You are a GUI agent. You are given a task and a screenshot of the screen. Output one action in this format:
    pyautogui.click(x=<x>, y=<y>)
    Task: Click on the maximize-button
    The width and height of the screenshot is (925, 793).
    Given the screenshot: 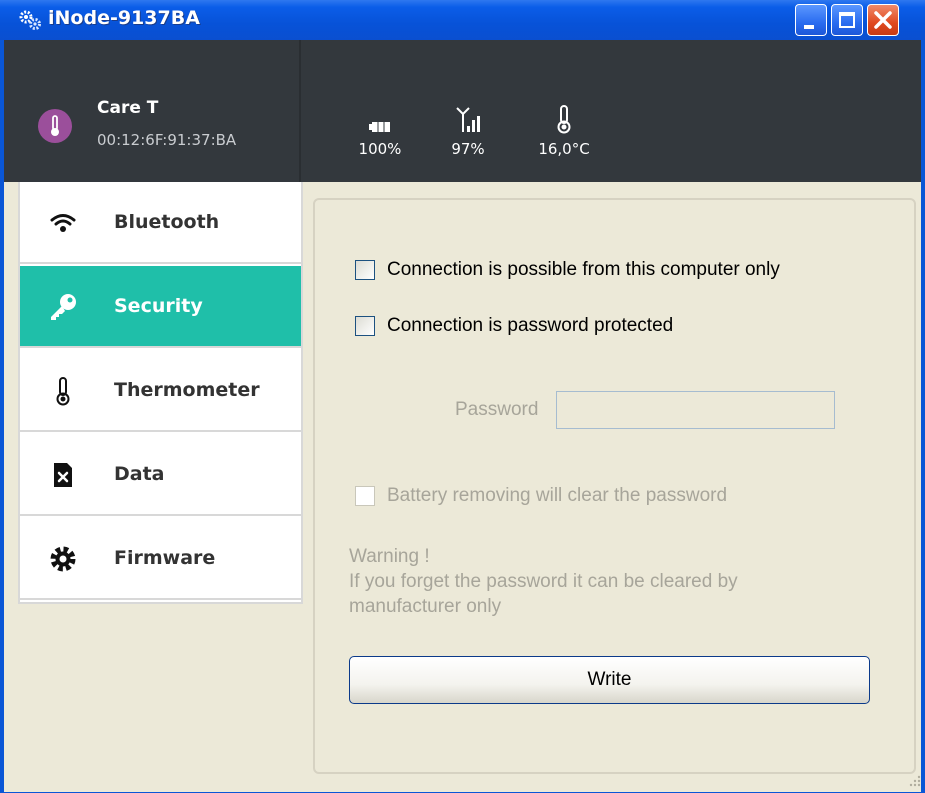 What is the action you would take?
    pyautogui.click(x=847, y=20)
    